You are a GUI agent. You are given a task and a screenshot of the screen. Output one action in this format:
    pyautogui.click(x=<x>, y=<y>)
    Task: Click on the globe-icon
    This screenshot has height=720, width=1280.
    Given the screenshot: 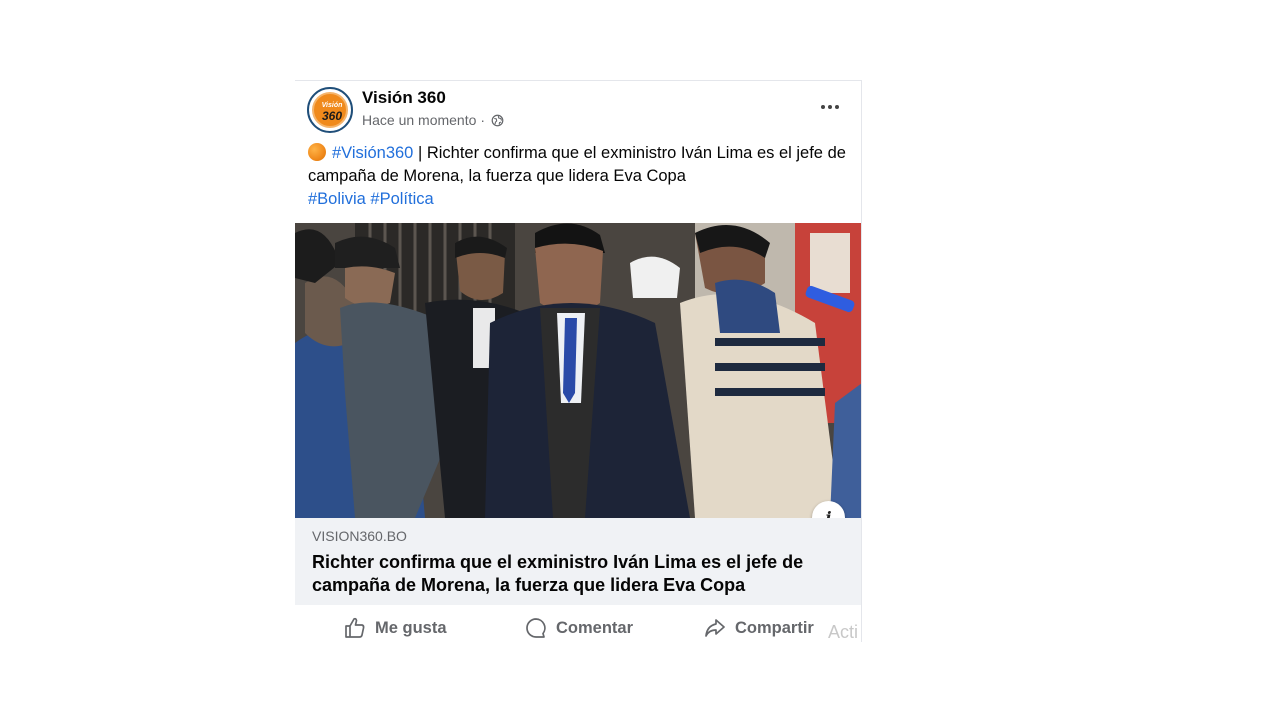 What is the action you would take?
    pyautogui.click(x=497, y=120)
    